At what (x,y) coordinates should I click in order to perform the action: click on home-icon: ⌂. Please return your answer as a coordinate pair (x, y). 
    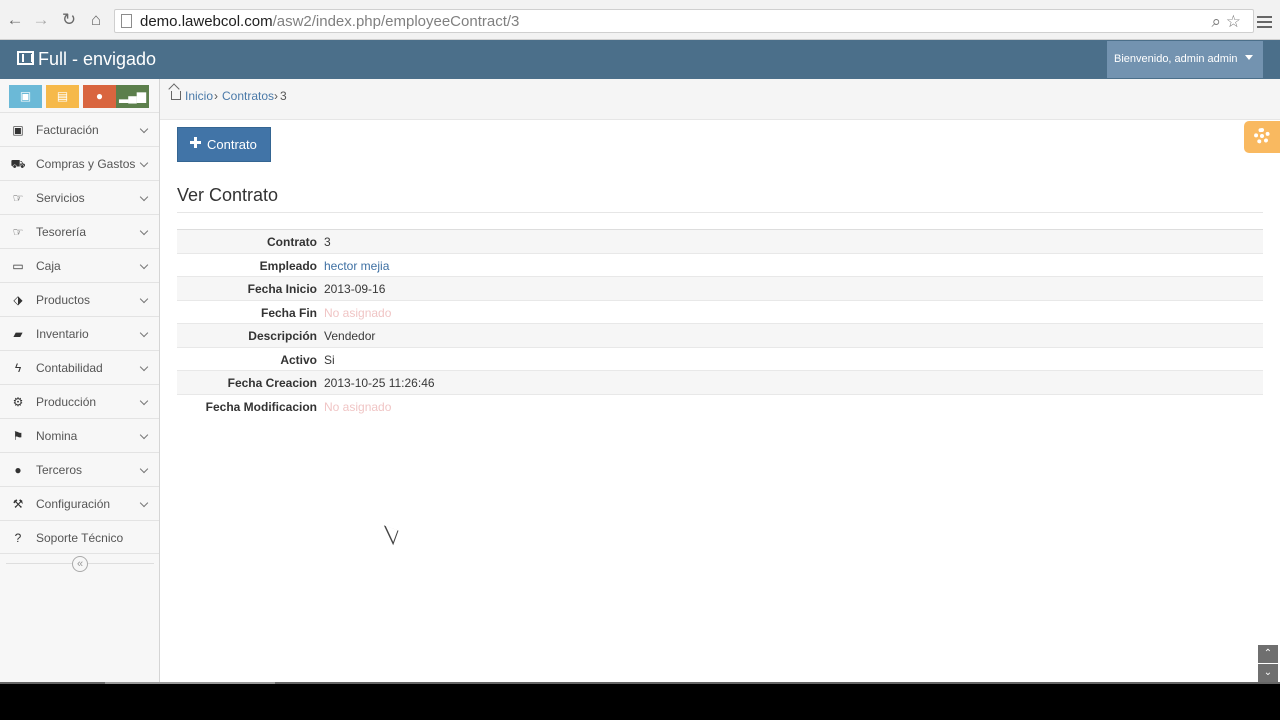
    Looking at the image, I should click on (96, 20).